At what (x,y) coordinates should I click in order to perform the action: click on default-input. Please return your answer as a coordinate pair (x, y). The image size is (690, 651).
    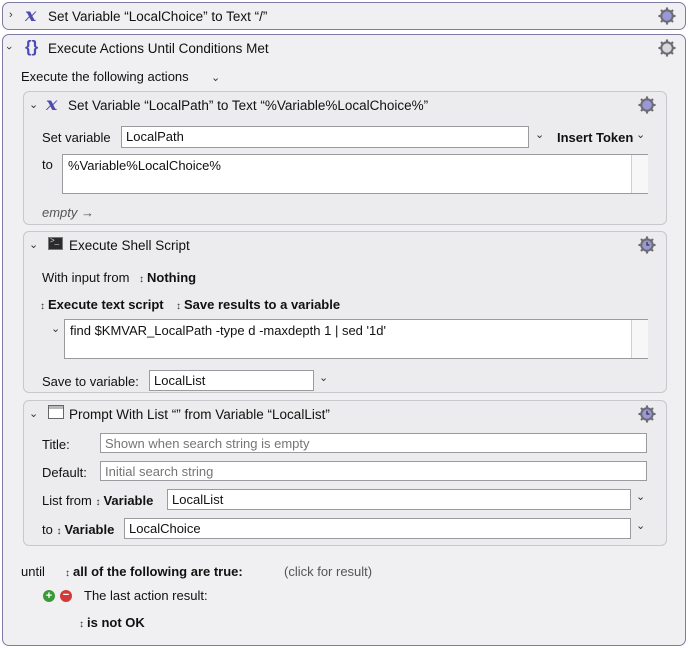
    Looking at the image, I should click on (373, 471).